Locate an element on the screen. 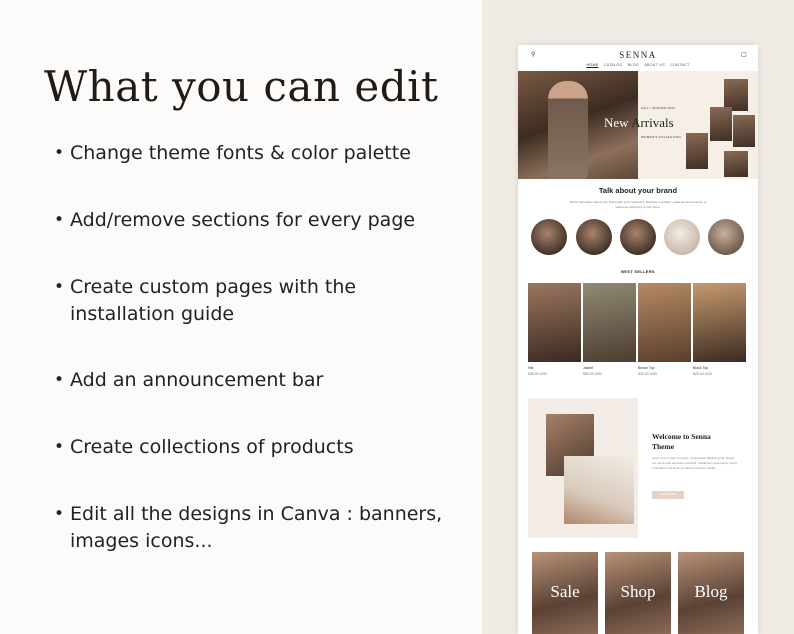 The height and width of the screenshot is (634, 794). product-price: $39.00 USD is located at coordinates (648, 374).